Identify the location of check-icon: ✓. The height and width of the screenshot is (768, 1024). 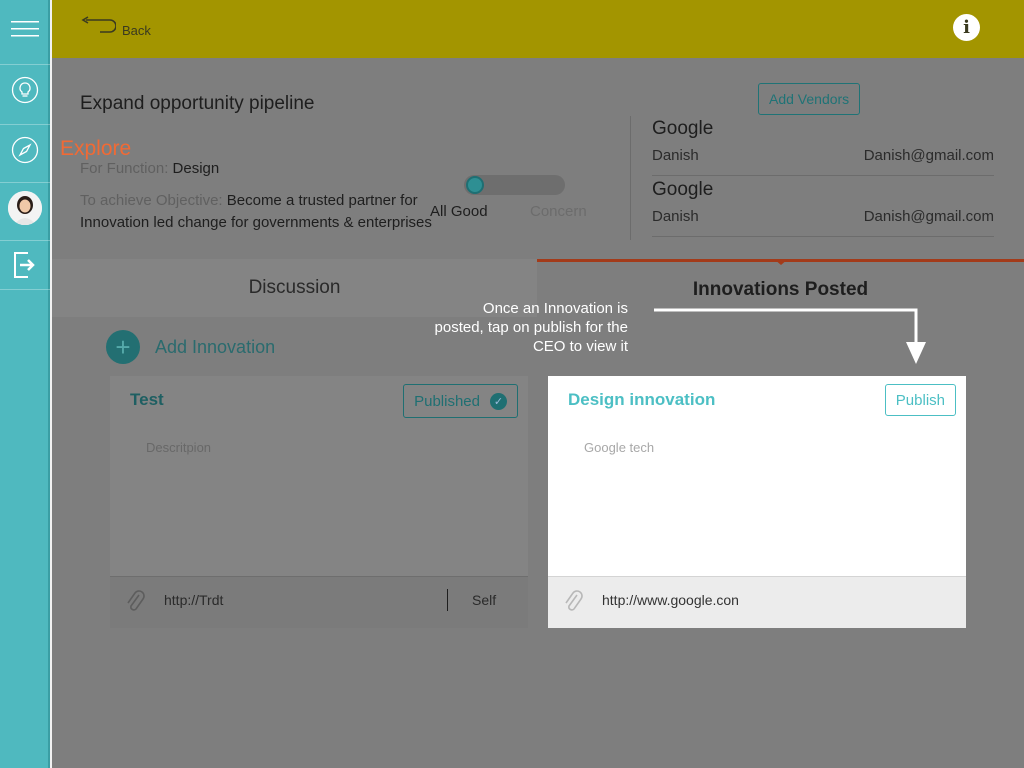
(498, 401).